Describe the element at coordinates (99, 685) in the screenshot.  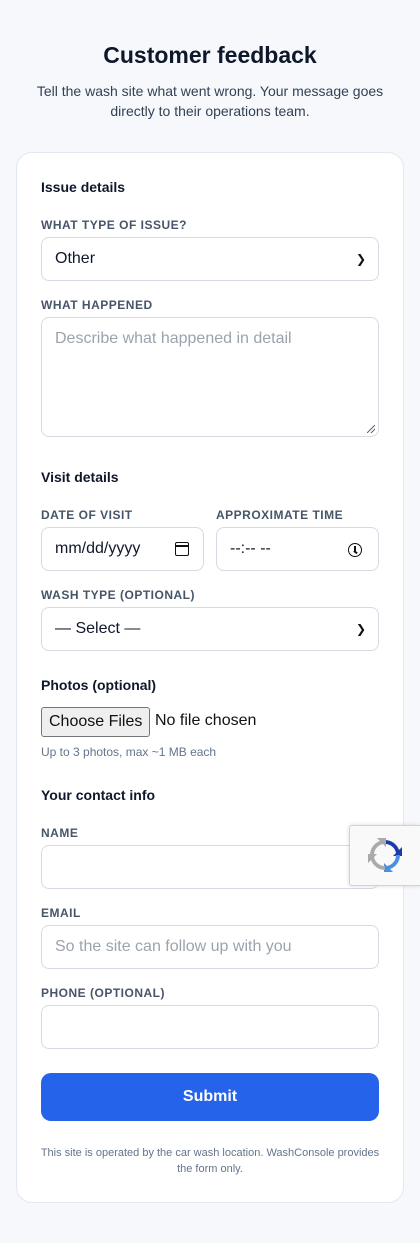
I see `photos-section-title: Photos (optional)` at that location.